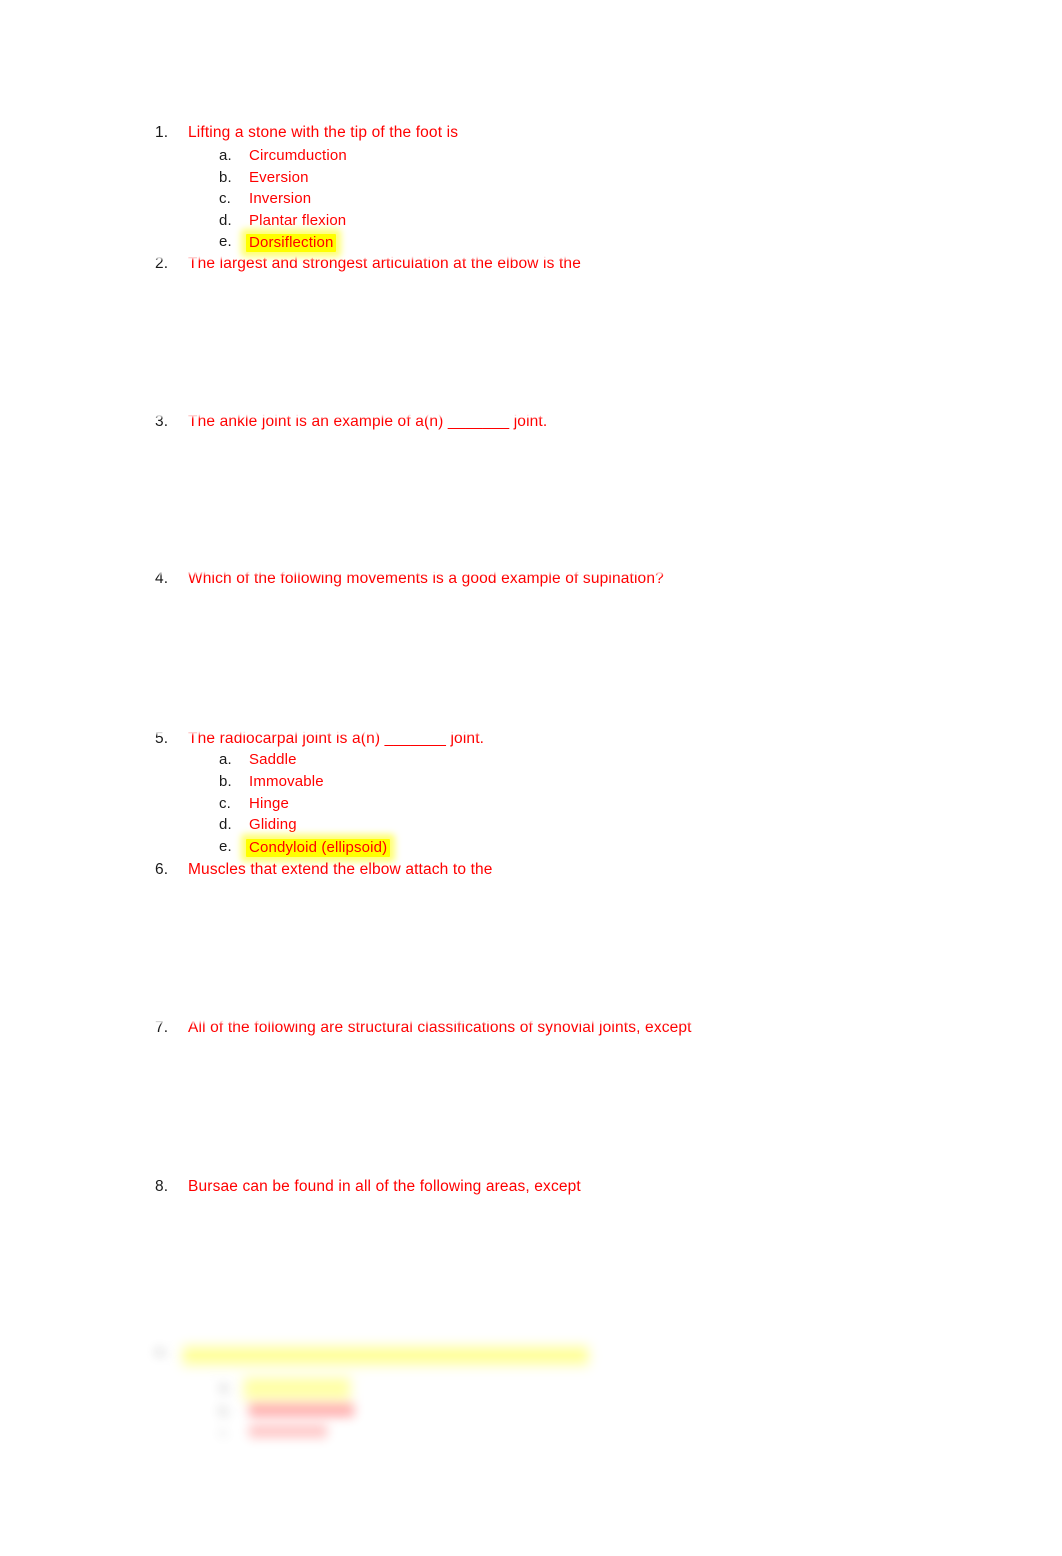  What do you see at coordinates (269, 803) in the screenshot?
I see `answer-text: Hinge` at bounding box center [269, 803].